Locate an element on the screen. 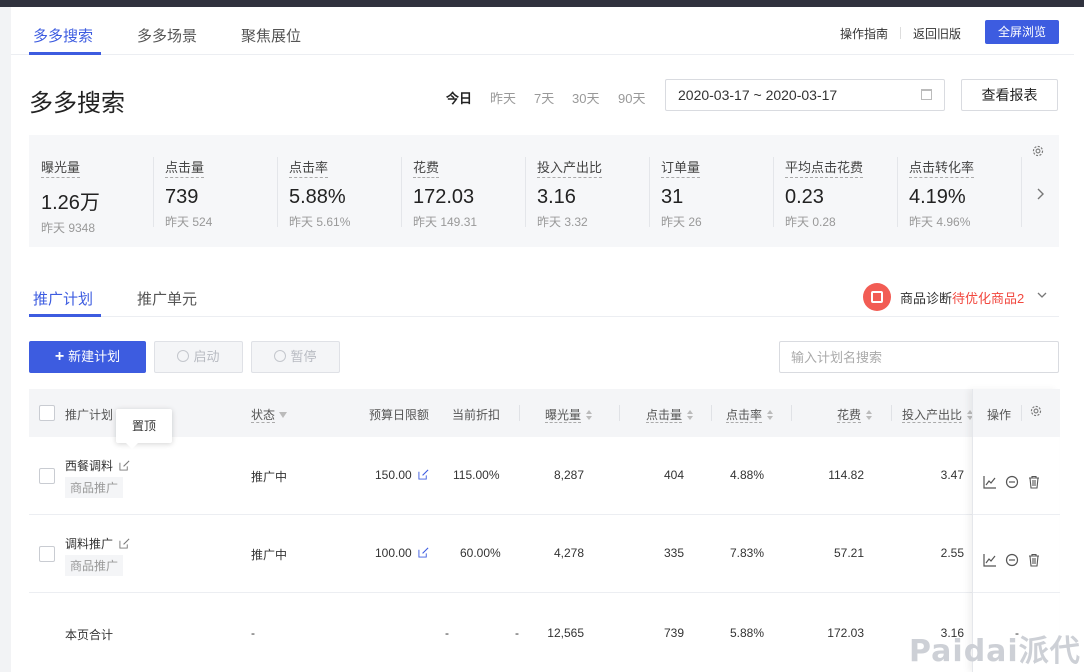 Image resolution: width=1084 pixels, height=672 pixels. col-roi: 投入产出比 is located at coordinates (938, 414).